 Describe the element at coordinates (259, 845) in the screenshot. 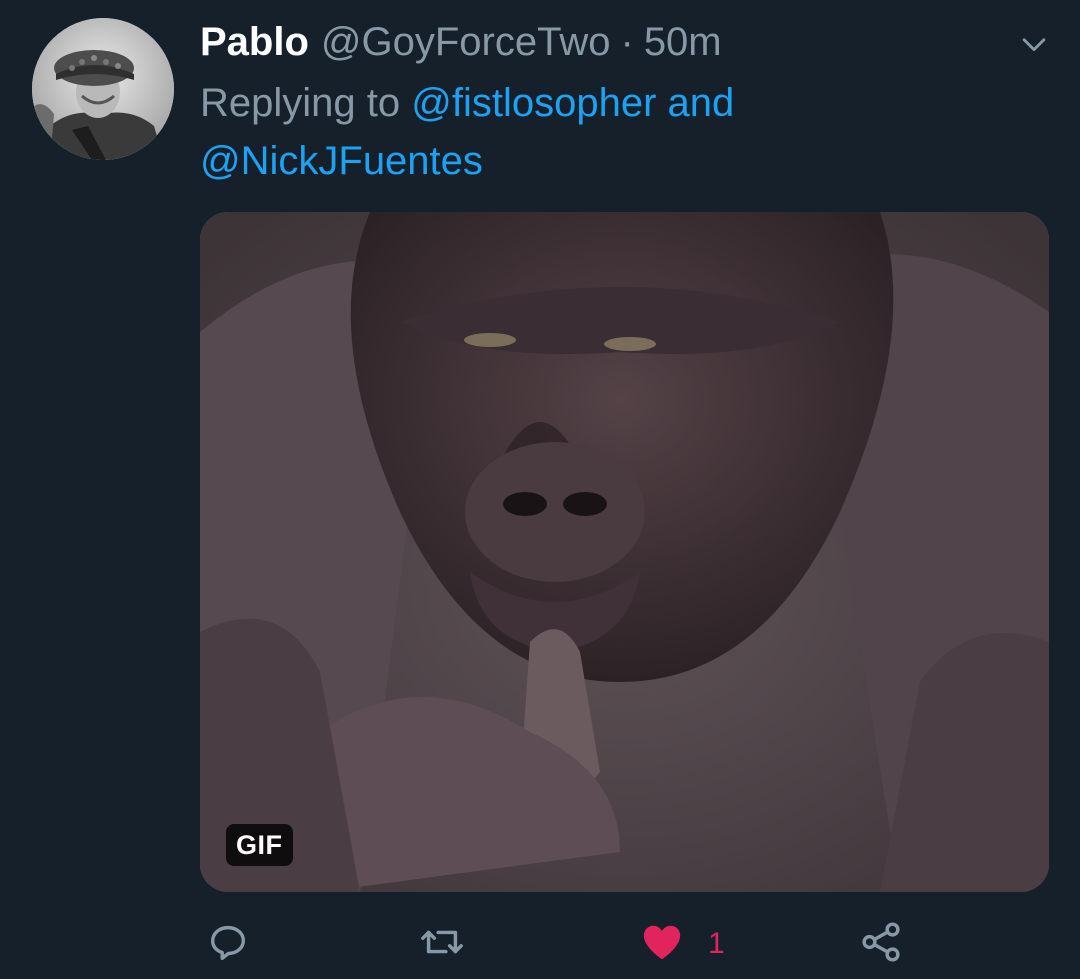

I see `gif-badge: GIF` at that location.